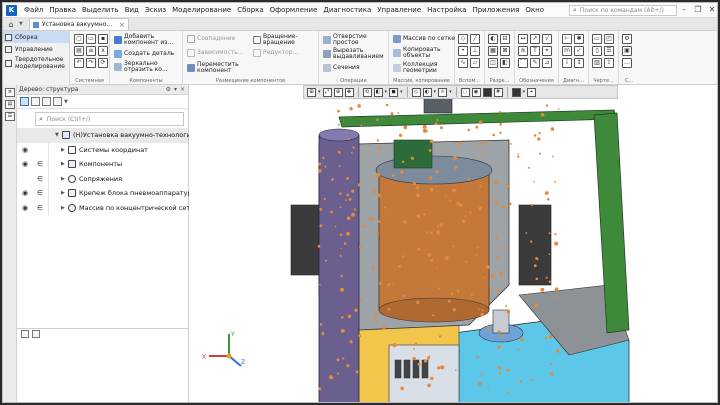  What do you see at coordinates (175, 89) in the screenshot?
I see `panel-pin-icon: ▾` at bounding box center [175, 89].